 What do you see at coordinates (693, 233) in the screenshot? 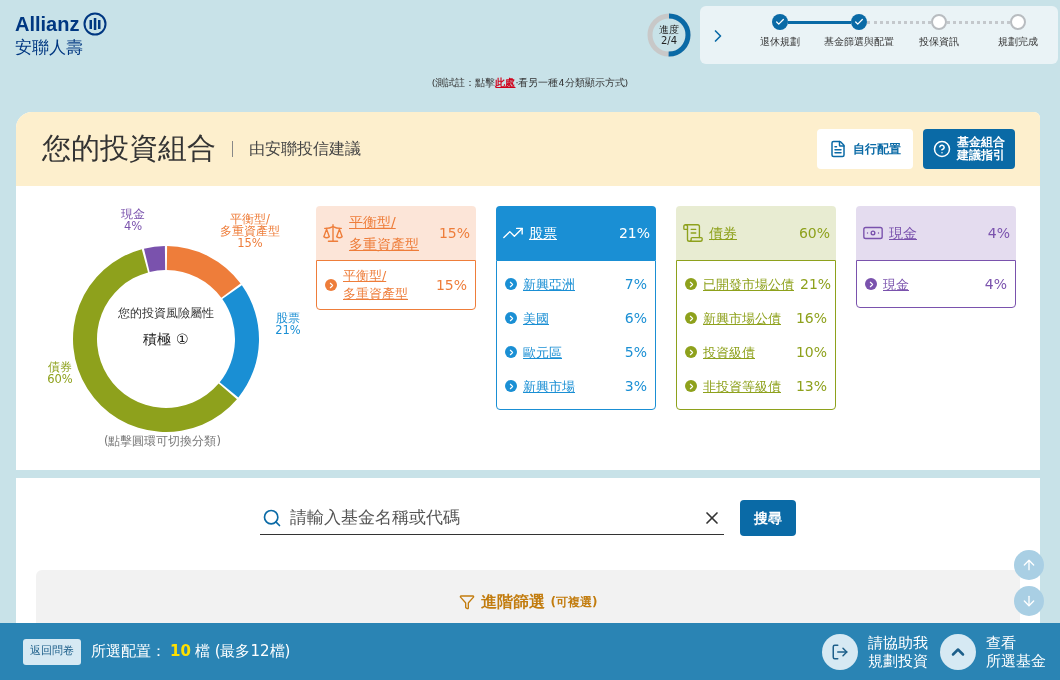
I see `certificate-icon` at bounding box center [693, 233].